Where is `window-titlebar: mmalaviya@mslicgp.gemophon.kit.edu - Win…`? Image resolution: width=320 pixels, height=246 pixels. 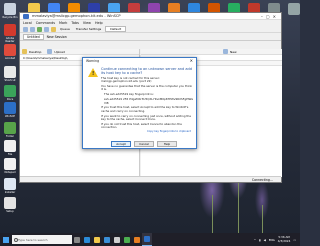 window-titlebar: mmalaviya@mslicgp.gemophon.kit.edu - Win… is located at coordinates (150, 16).